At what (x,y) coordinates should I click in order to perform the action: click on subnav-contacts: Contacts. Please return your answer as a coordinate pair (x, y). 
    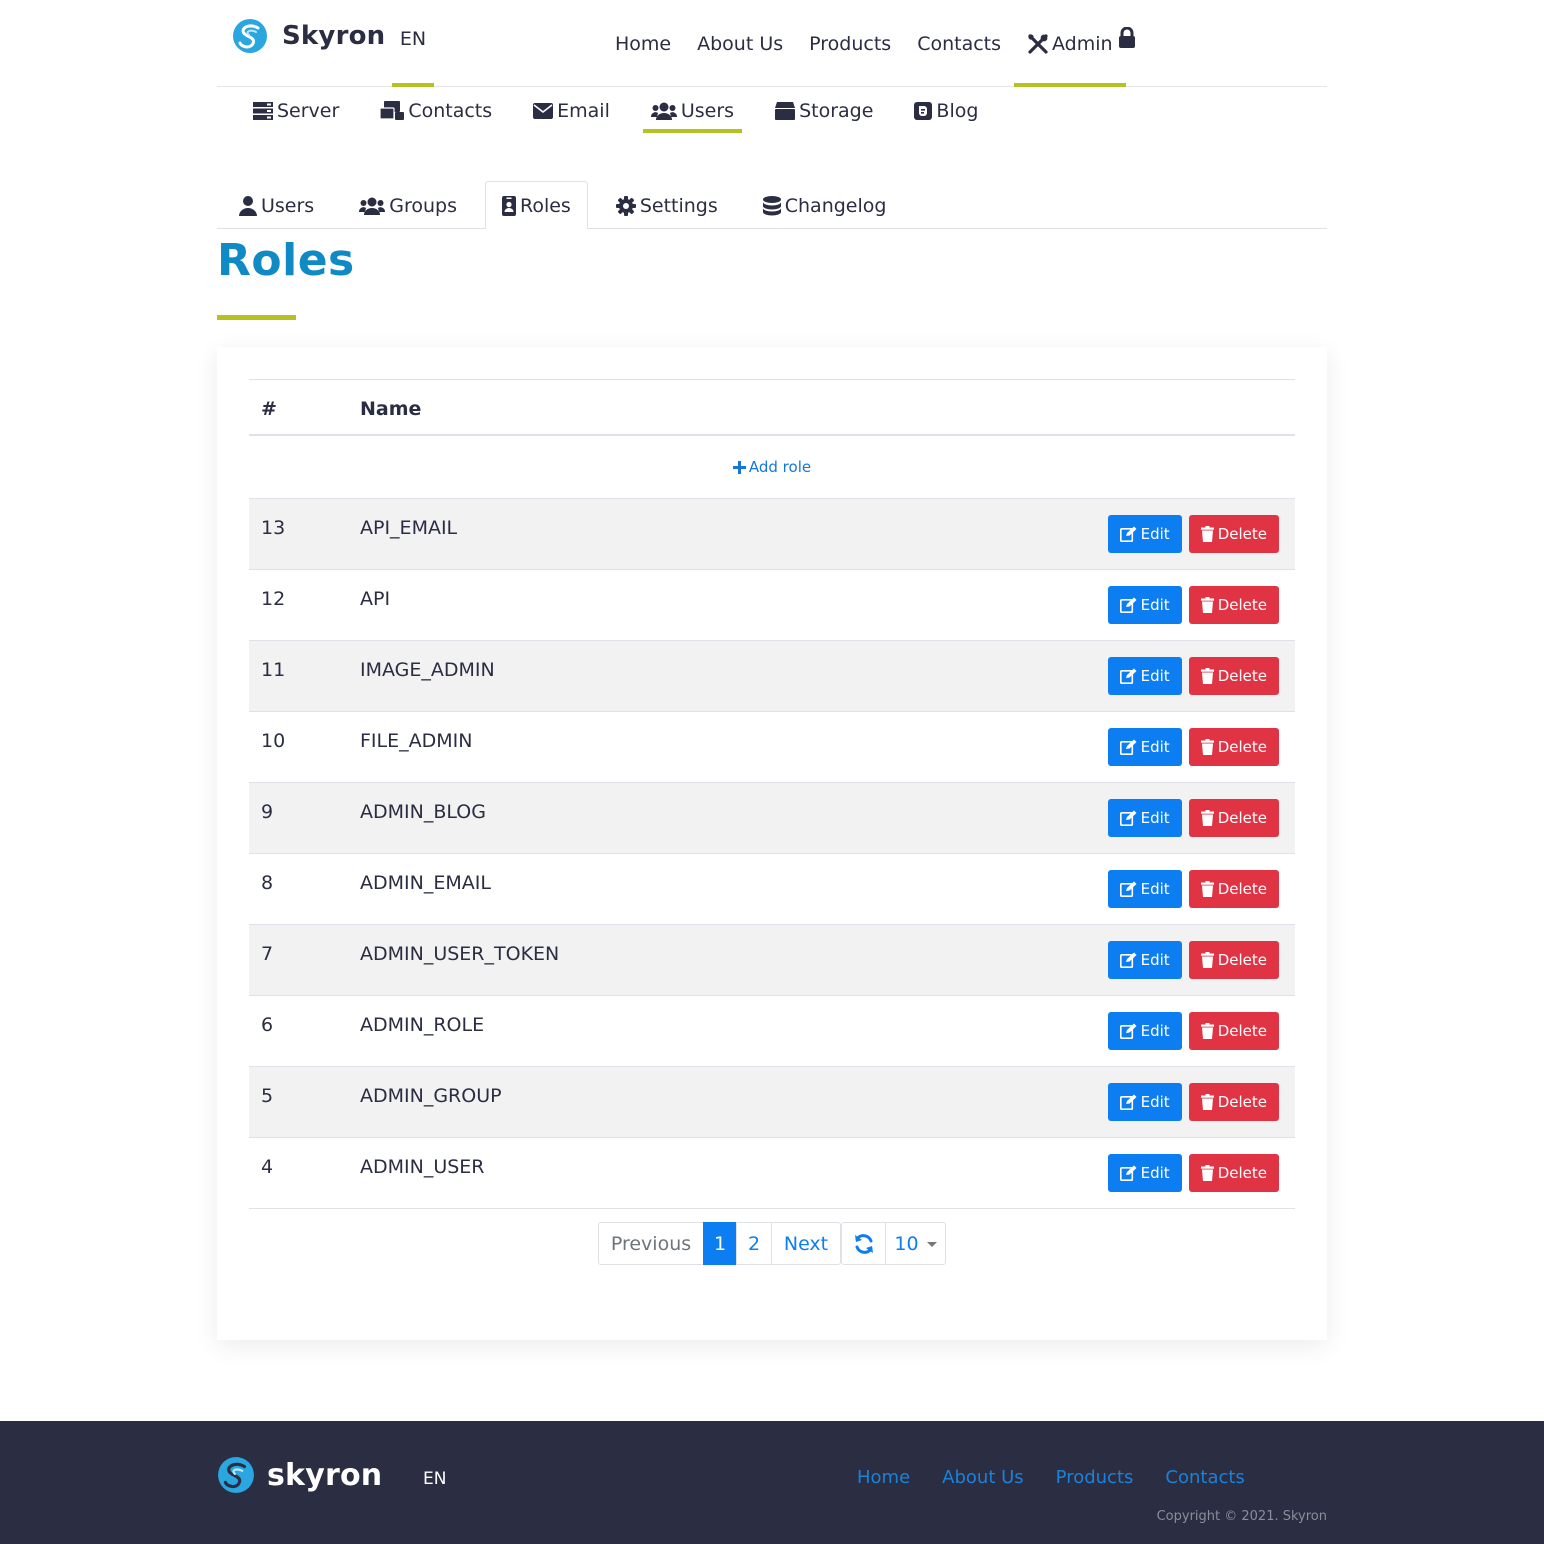
    Looking at the image, I should click on (436, 110).